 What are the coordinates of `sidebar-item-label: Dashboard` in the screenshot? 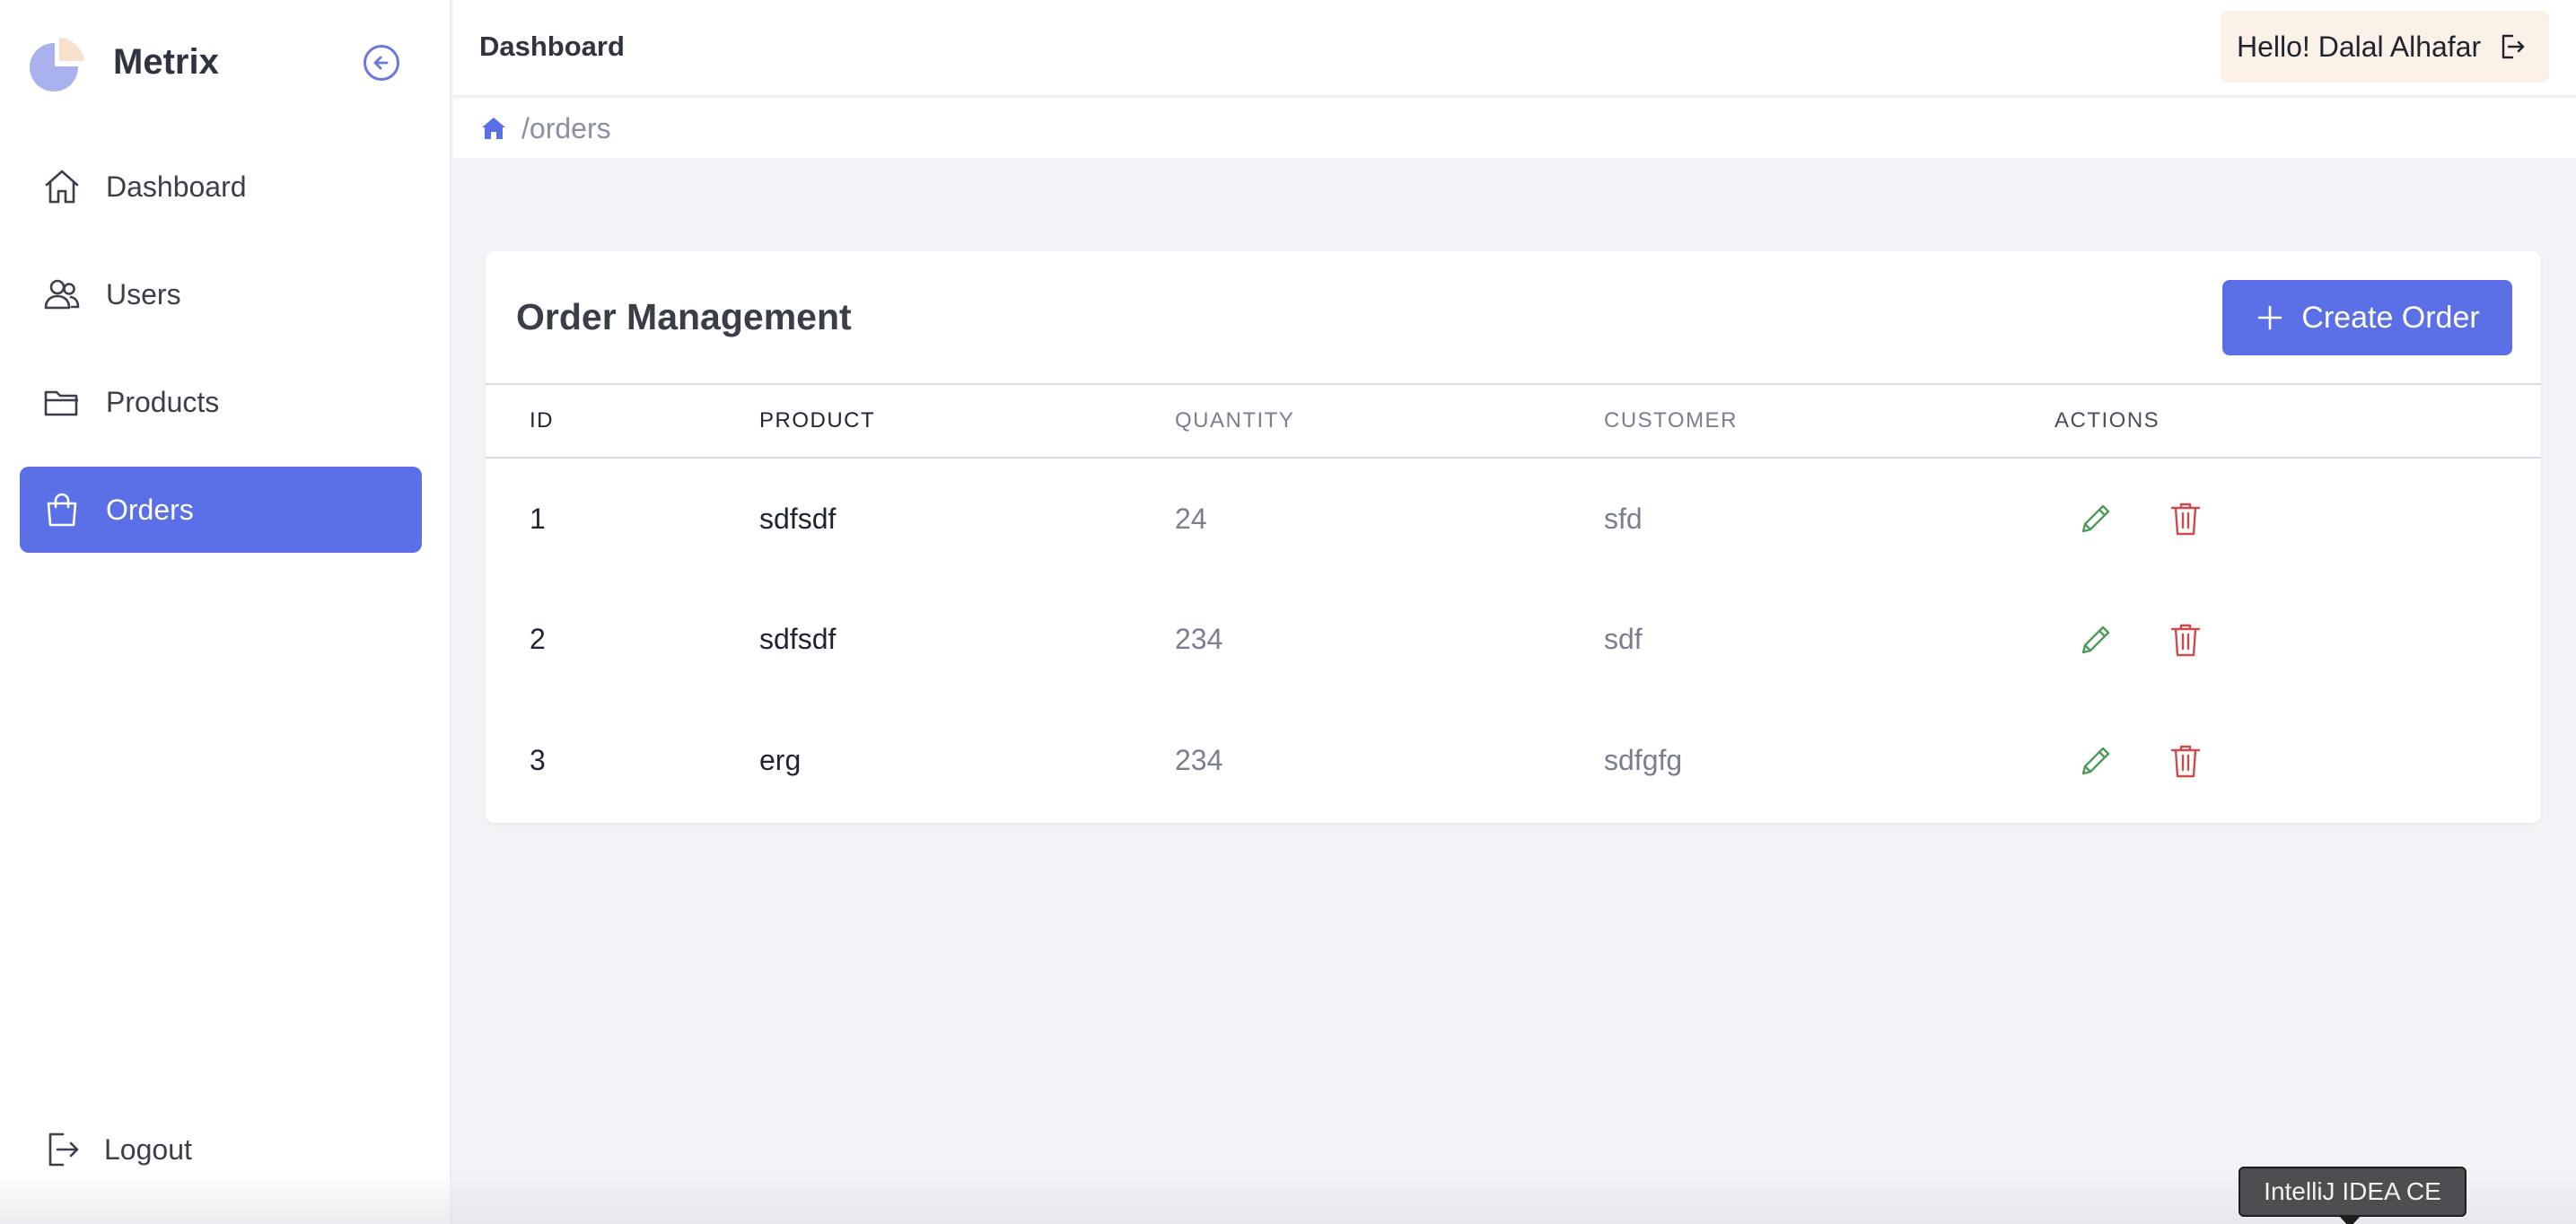 It's located at (176, 186).